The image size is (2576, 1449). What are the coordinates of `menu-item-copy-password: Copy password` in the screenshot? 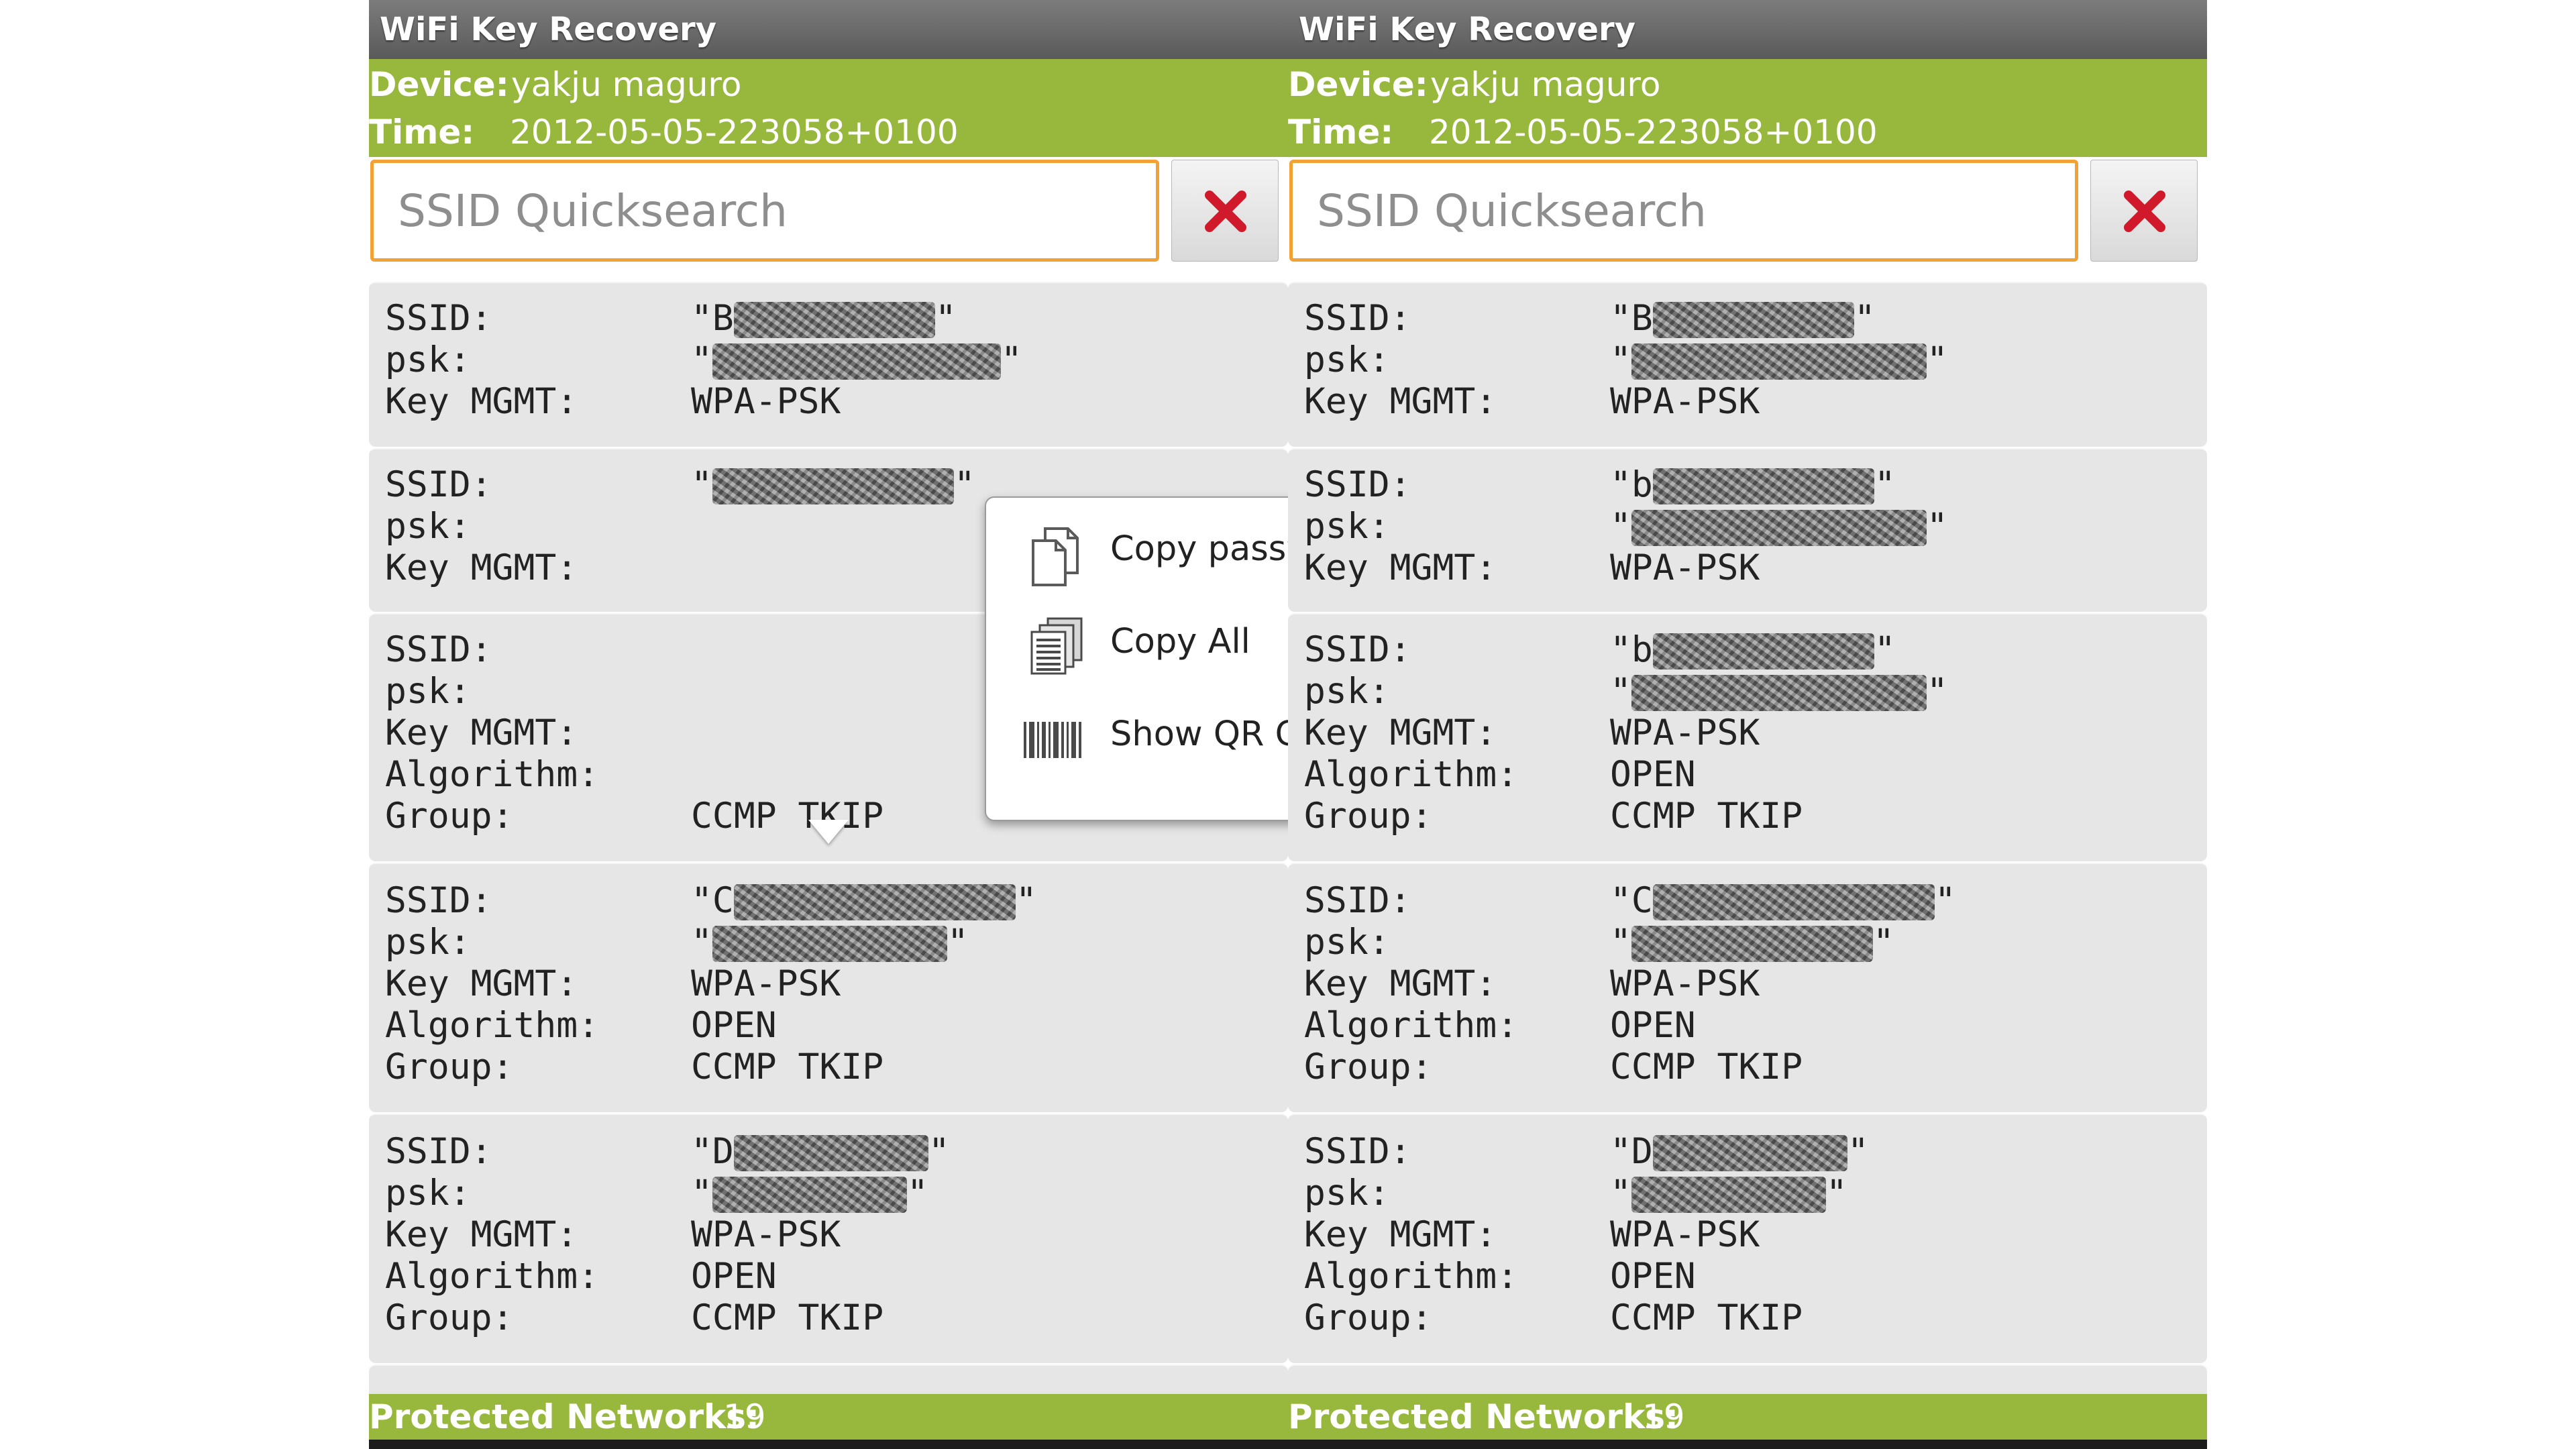 It's located at (1137, 549).